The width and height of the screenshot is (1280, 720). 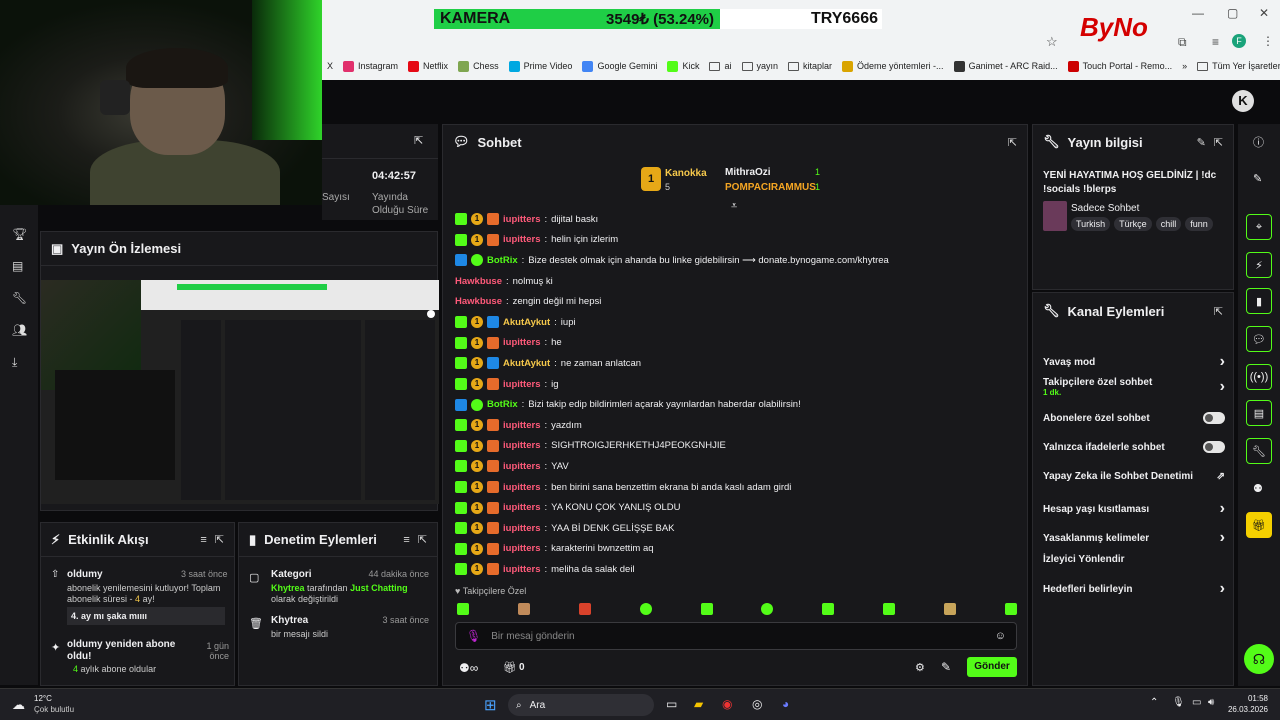 I want to click on bookmark-item: kitaplar, so click(x=810, y=66).